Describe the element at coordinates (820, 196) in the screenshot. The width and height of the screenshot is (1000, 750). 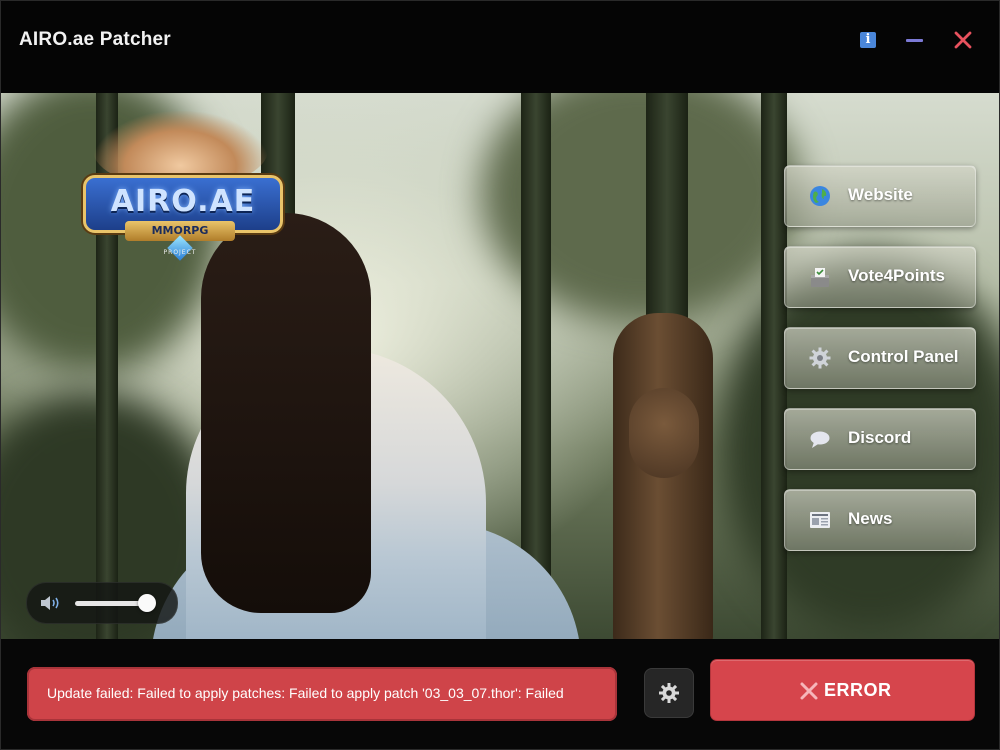
I see `globe-icon` at that location.